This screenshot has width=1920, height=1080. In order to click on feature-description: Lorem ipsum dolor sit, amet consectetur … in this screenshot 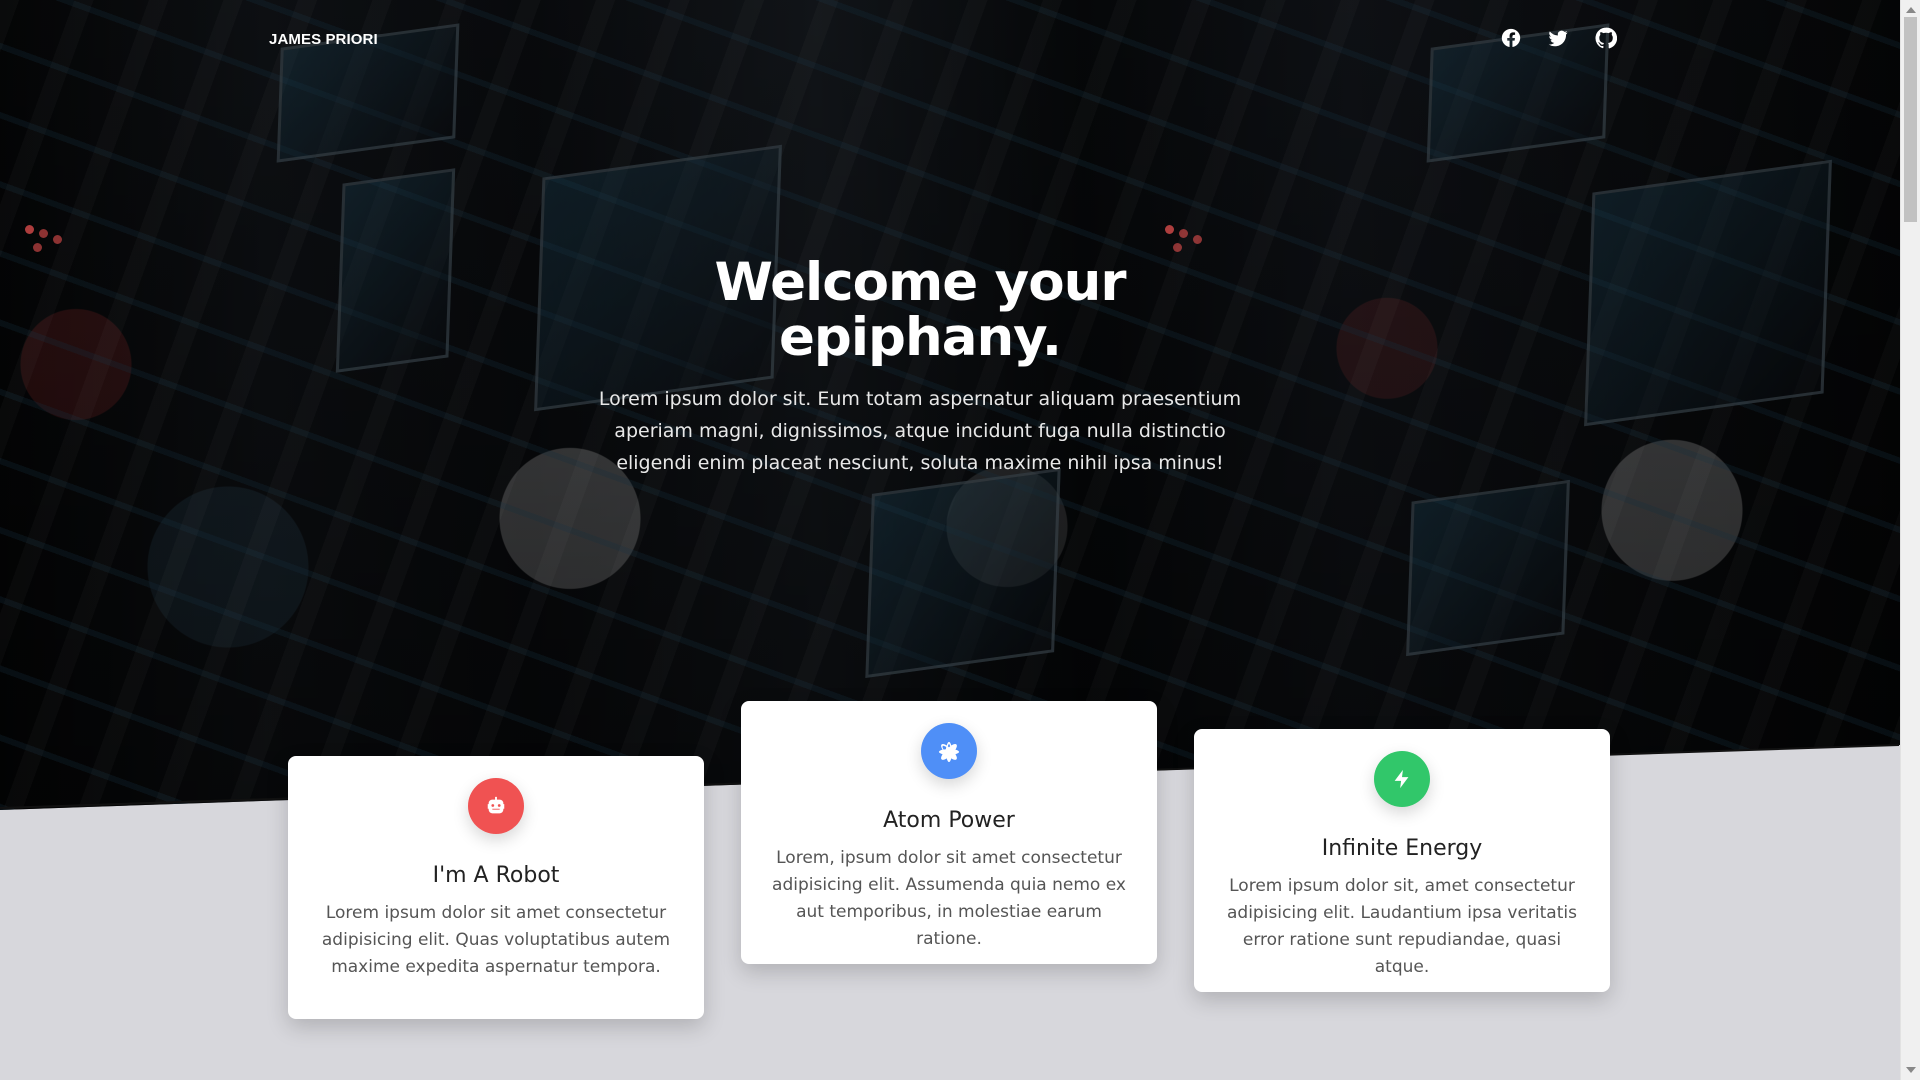, I will do `click(1402, 926)`.